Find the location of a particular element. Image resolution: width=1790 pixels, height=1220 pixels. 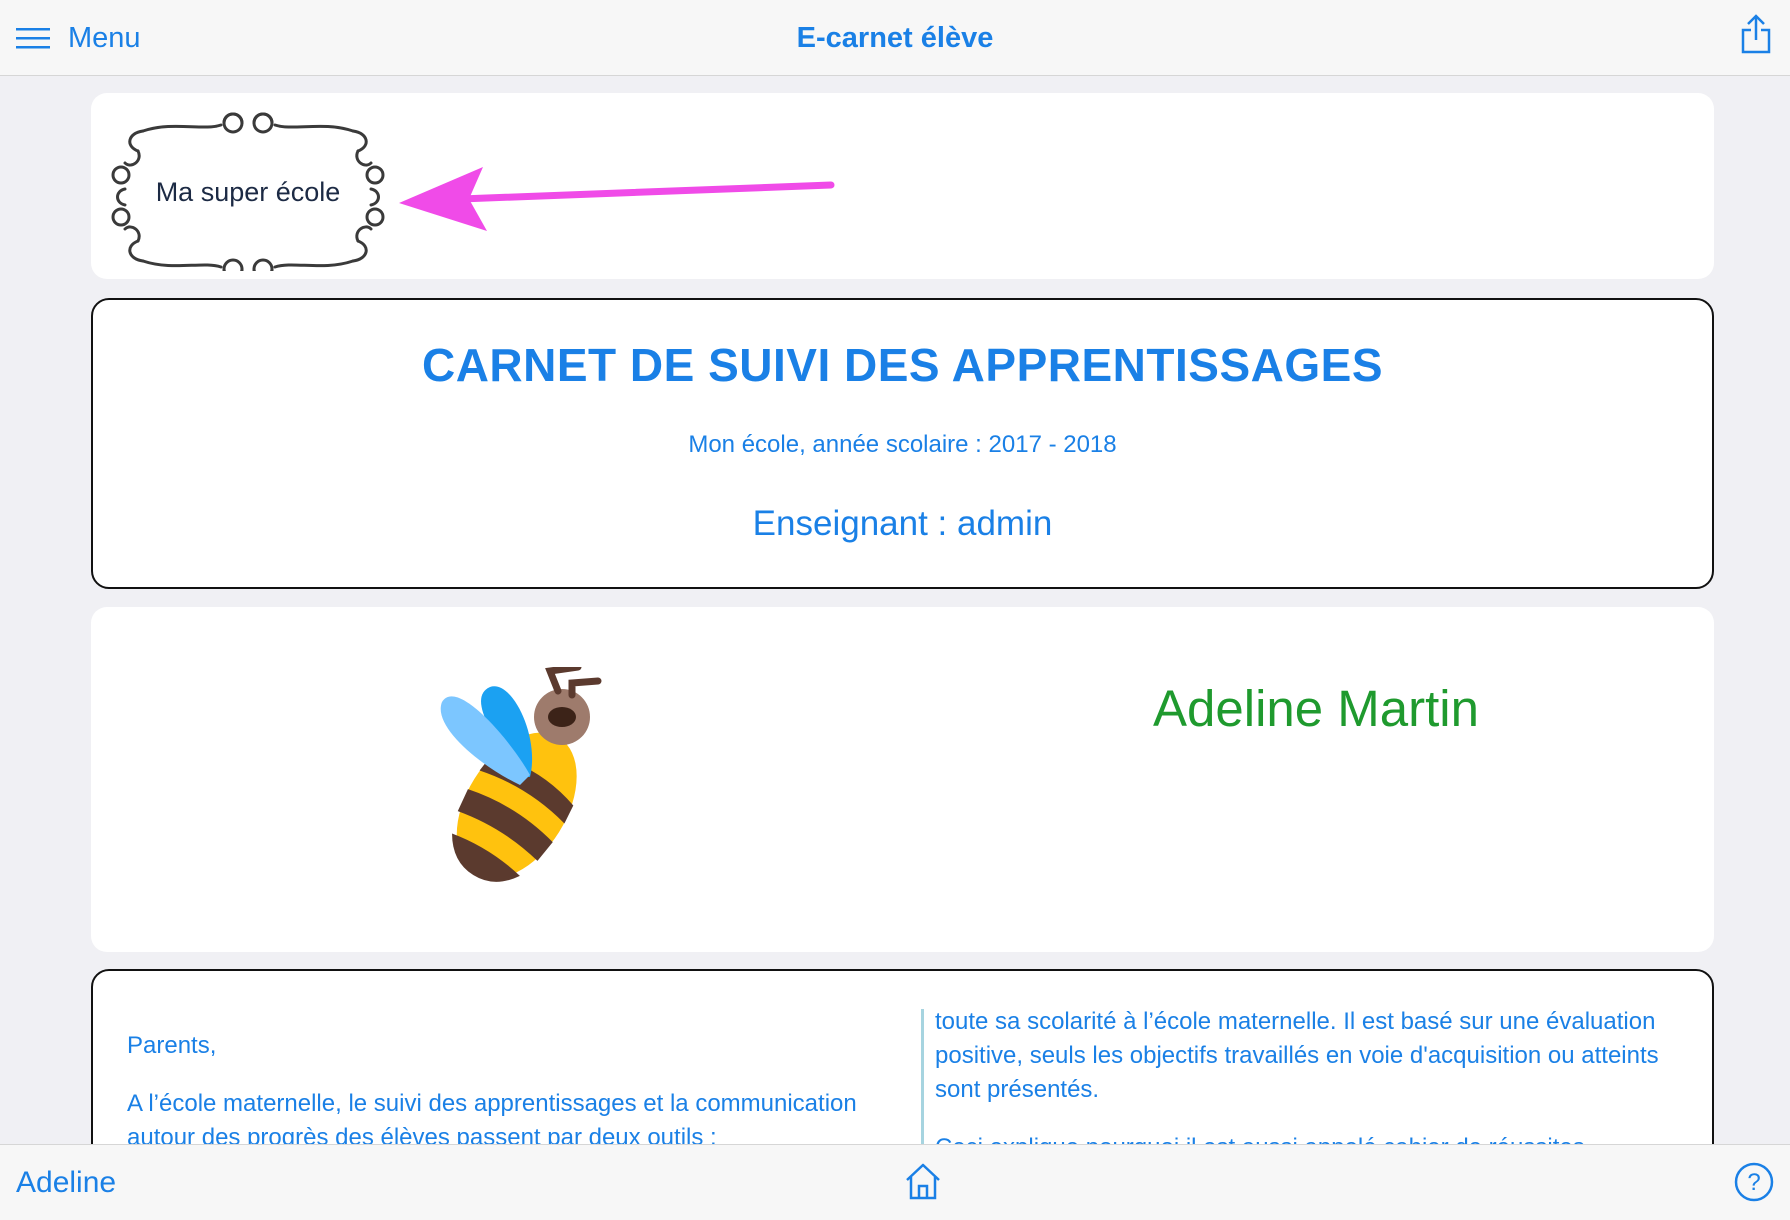

hamburger-icon is located at coordinates (33, 38).